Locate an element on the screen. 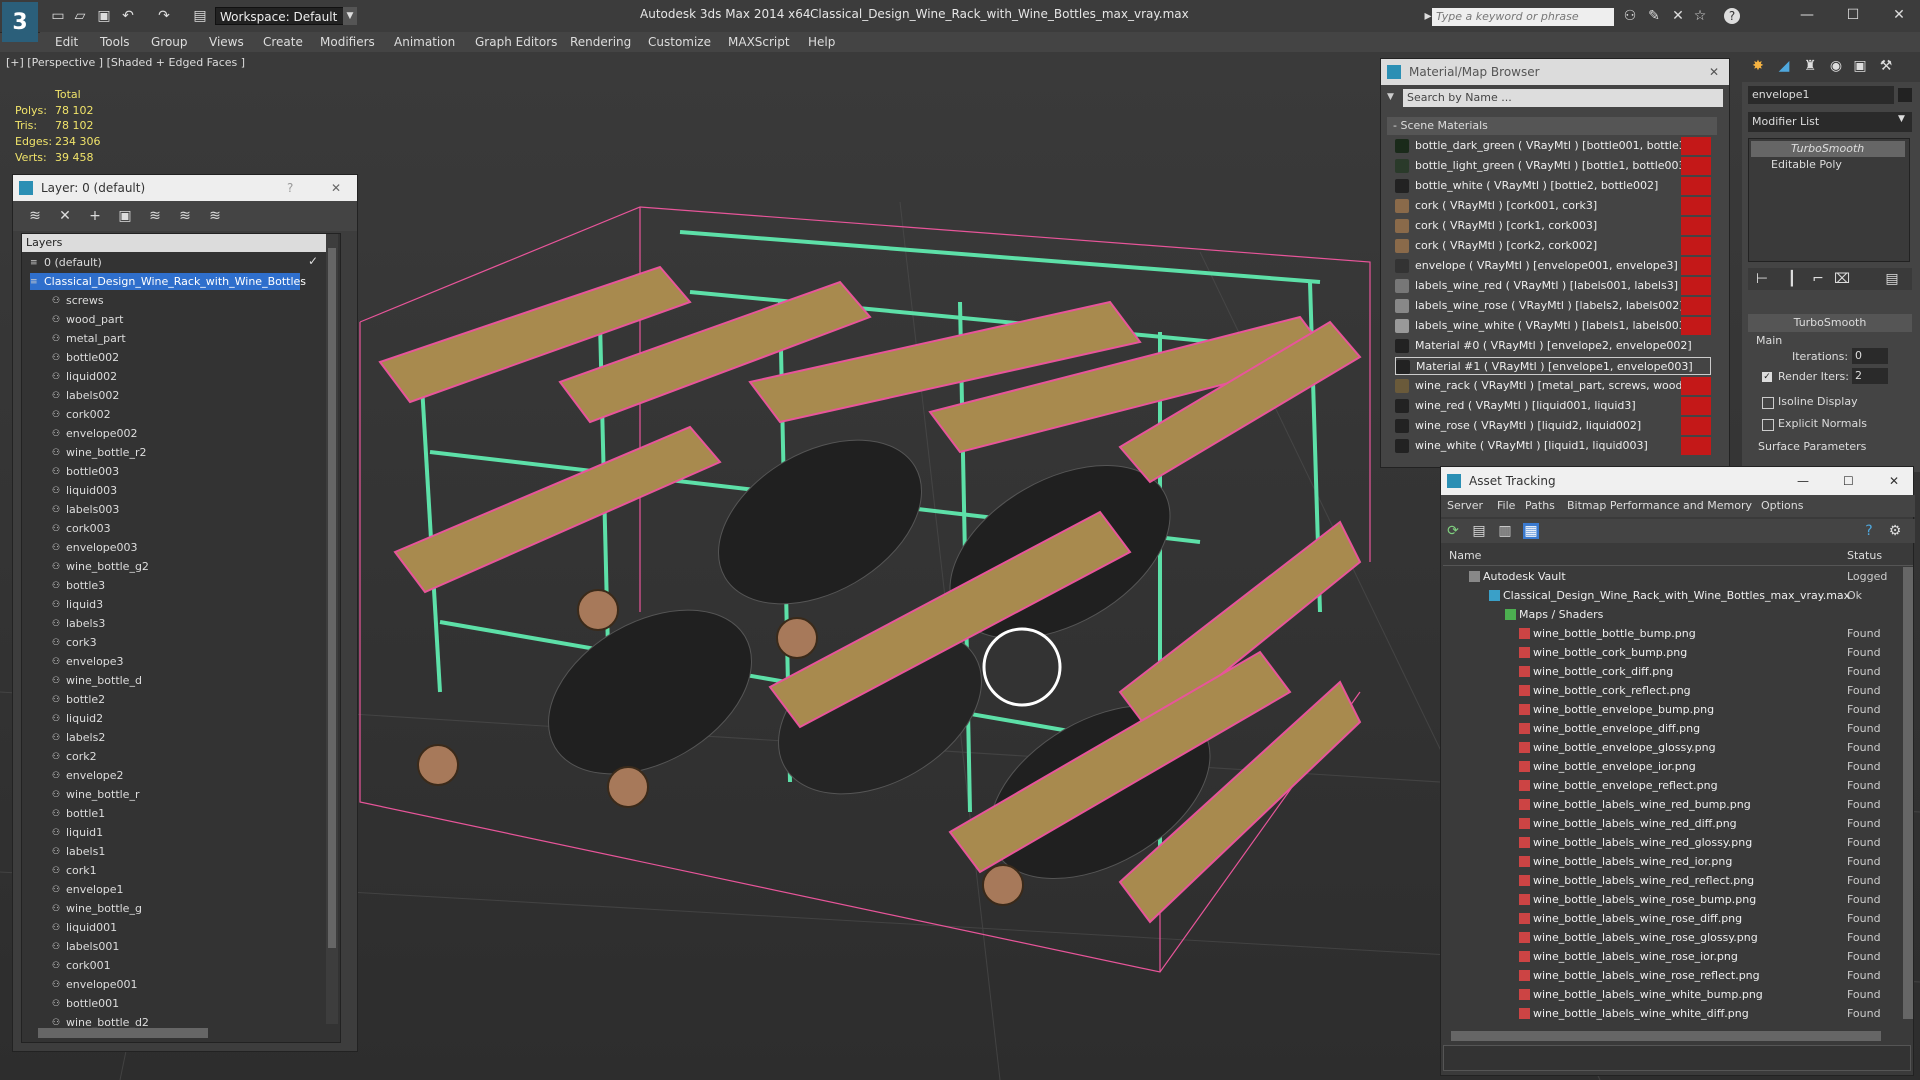 This screenshot has width=1920, height=1080. binoculars-icon: ⚇ is located at coordinates (1630, 16).